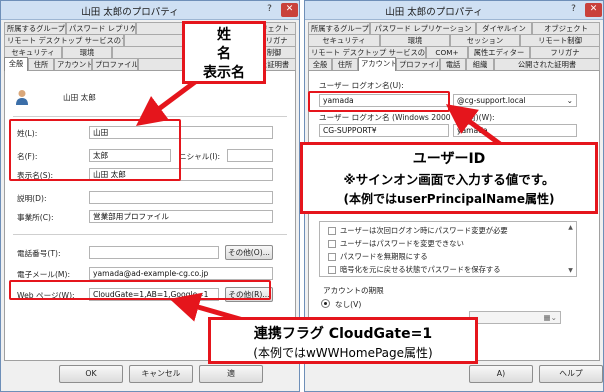 Image resolution: width=604 pixels, height=392 pixels. Describe the element at coordinates (166, 102) in the screenshot. I see `name-arrow` at that location.